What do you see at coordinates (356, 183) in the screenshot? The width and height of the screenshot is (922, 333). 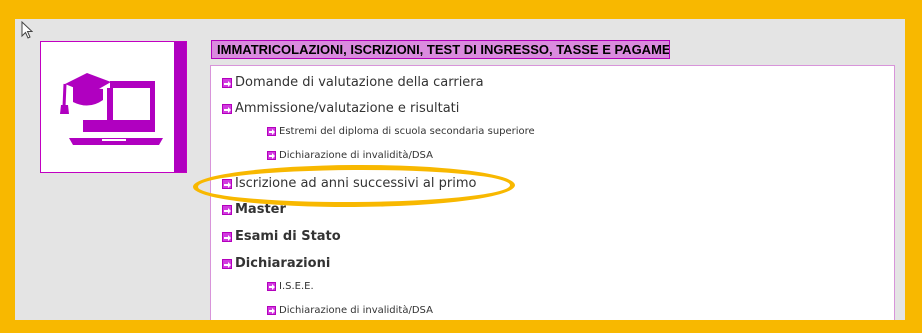 I see `link-label: Iscrizione ad anni successivi al primo` at bounding box center [356, 183].